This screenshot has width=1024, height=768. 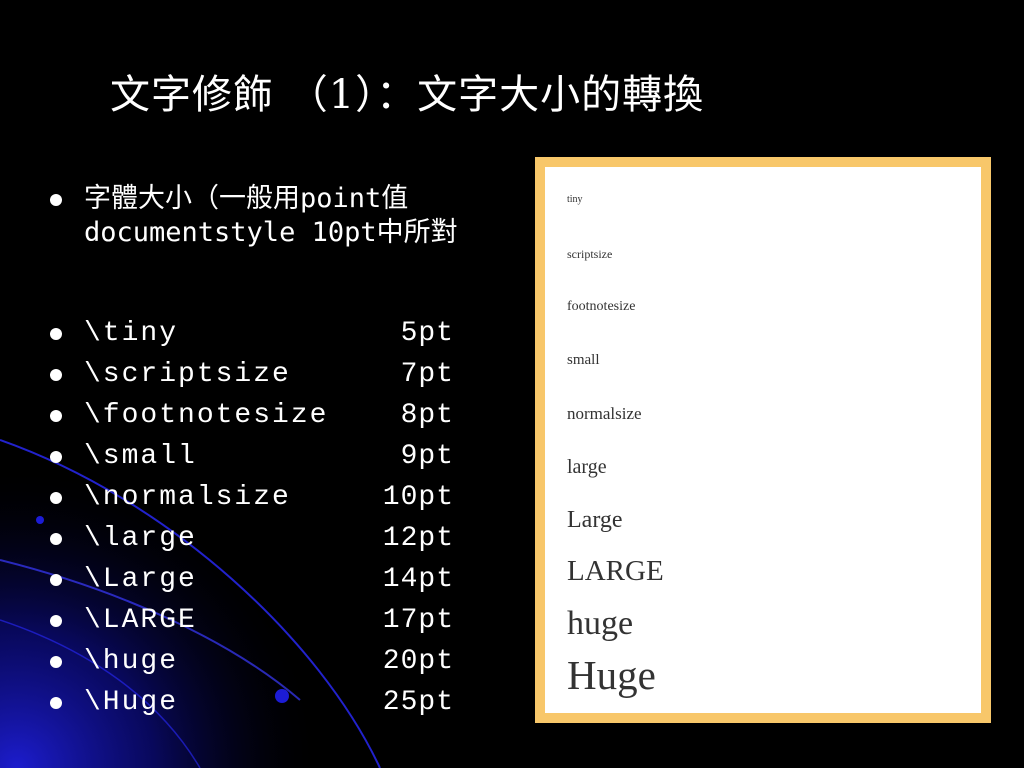 I want to click on list-item: \huge 20pt, so click(x=252, y=661).